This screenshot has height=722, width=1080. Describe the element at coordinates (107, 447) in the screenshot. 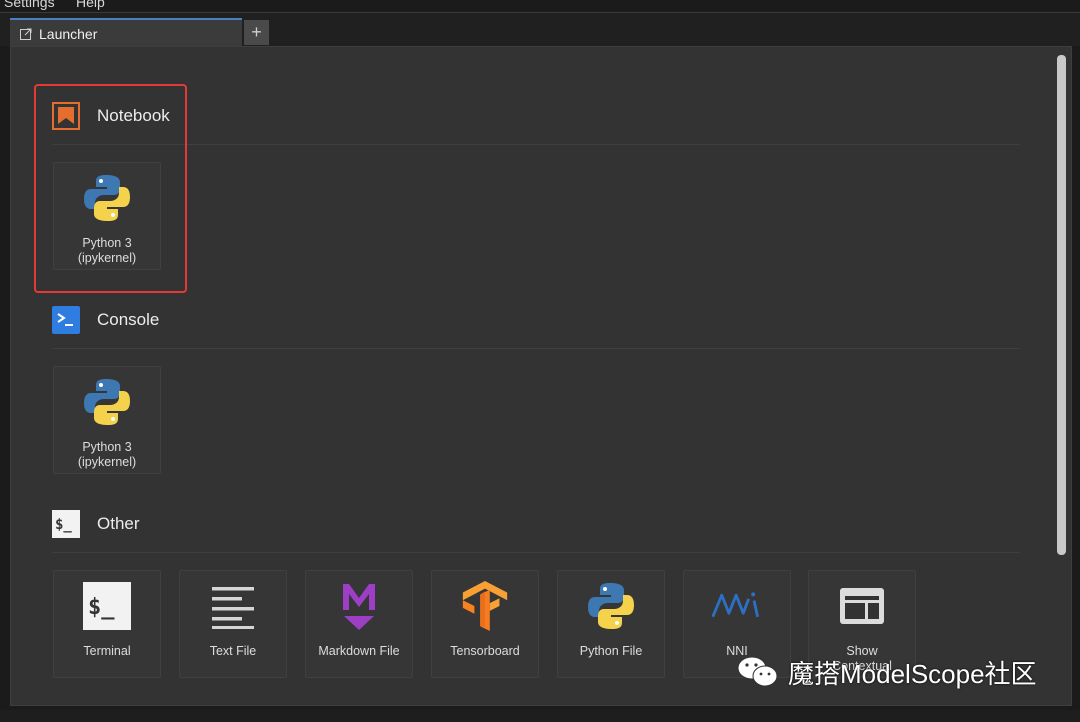

I see `card-label: Python 3` at that location.